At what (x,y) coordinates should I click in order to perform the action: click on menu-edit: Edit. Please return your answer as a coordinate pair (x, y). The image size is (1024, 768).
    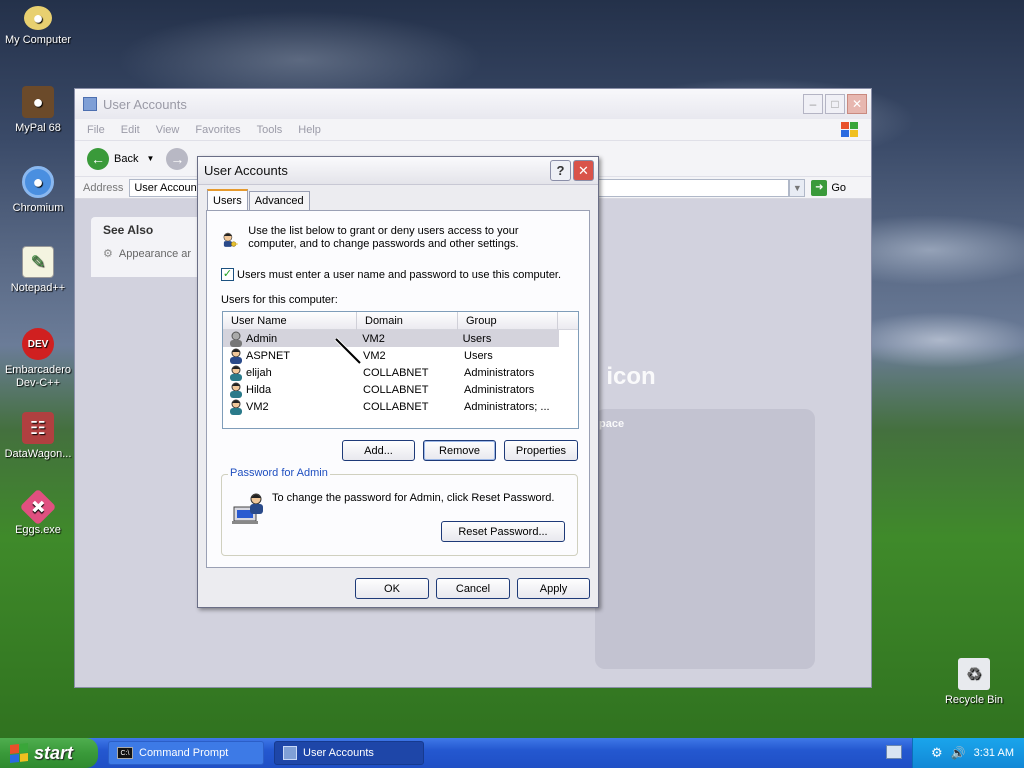
    Looking at the image, I should click on (130, 130).